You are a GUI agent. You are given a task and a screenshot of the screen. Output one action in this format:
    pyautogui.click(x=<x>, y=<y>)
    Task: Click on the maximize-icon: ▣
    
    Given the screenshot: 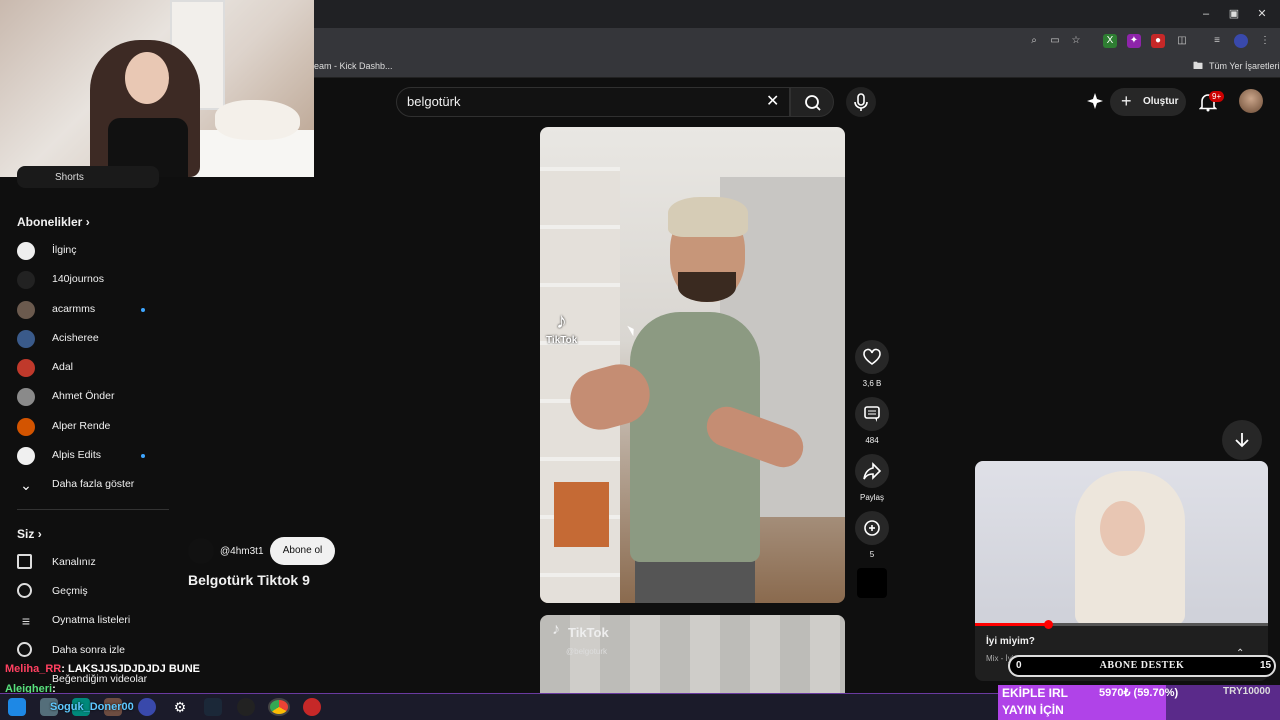 What is the action you would take?
    pyautogui.click(x=1234, y=14)
    